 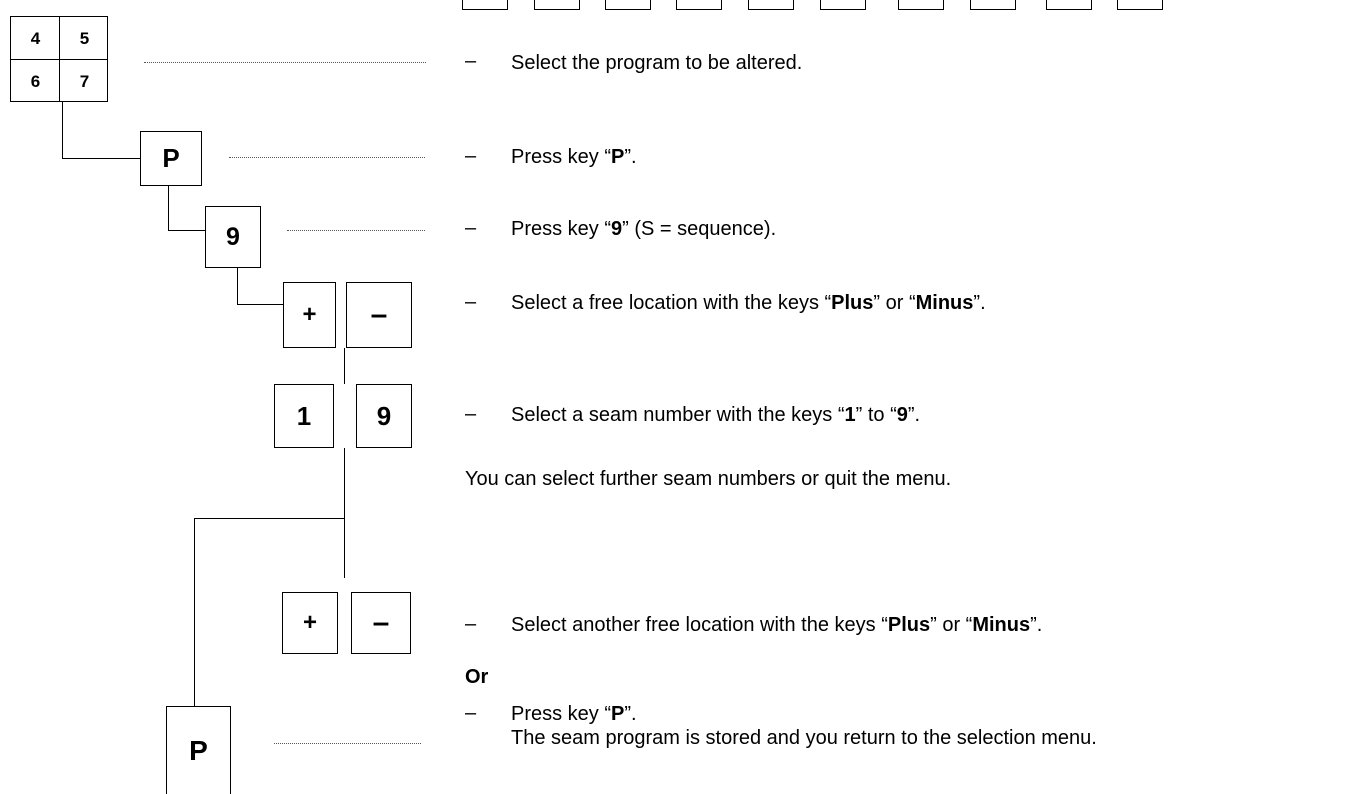 What do you see at coordinates (574, 157) in the screenshot?
I see `step-press-p: Press key “P”.` at bounding box center [574, 157].